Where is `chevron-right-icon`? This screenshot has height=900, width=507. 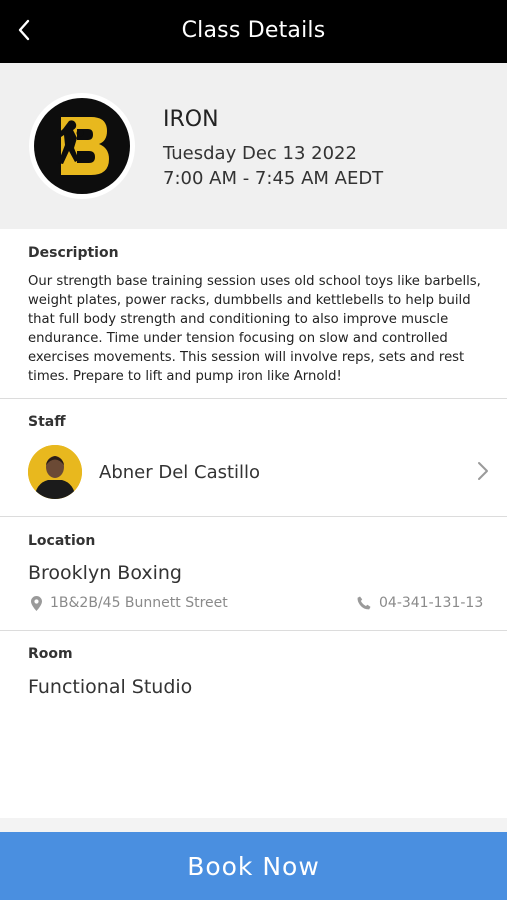
chevron-right-icon is located at coordinates (483, 471).